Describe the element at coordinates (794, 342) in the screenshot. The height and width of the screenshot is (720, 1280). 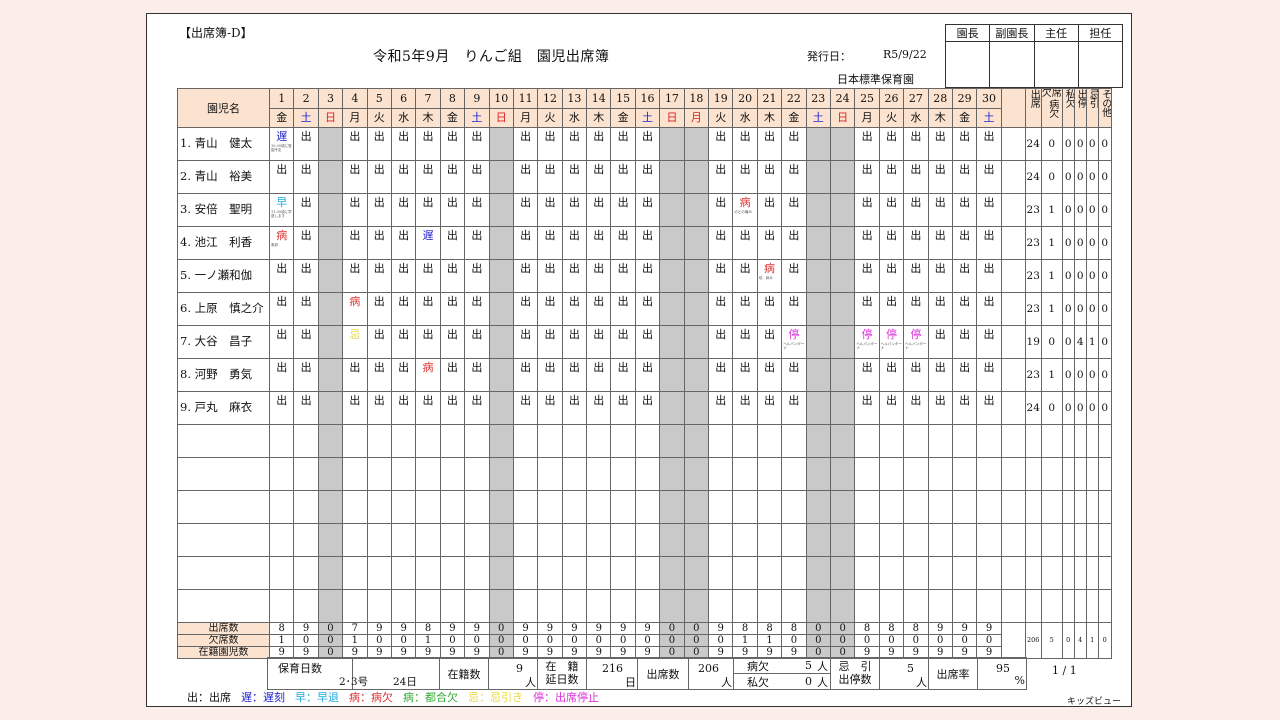
I see `attendance-cell: 停ヘルパンギーナ` at that location.